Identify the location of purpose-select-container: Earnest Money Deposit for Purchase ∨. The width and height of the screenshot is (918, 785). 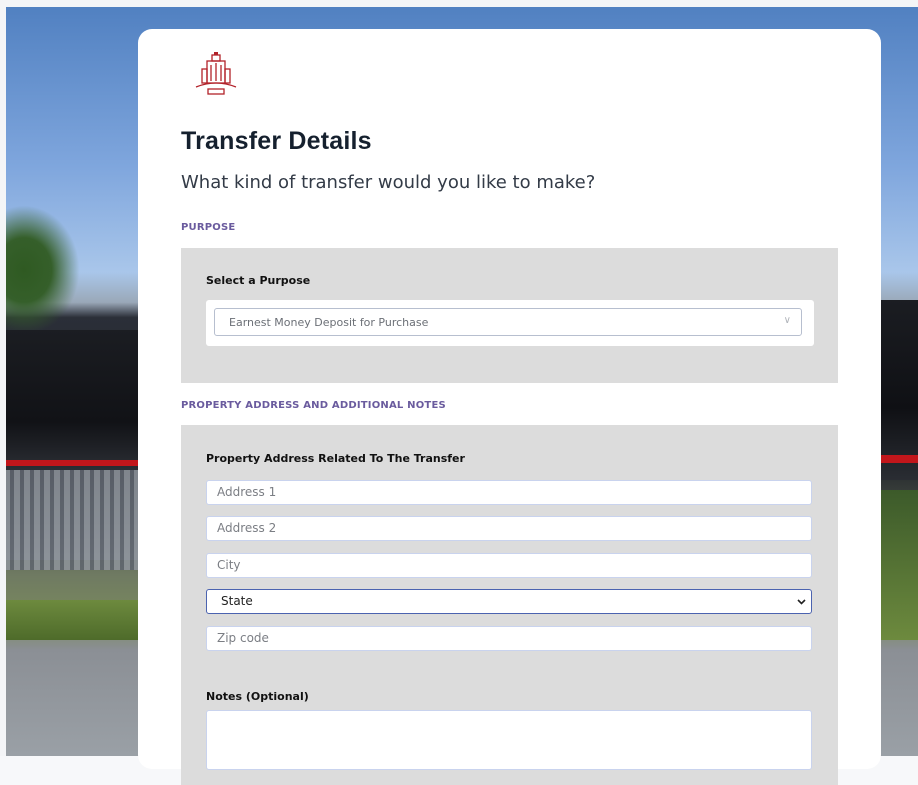
(510, 323).